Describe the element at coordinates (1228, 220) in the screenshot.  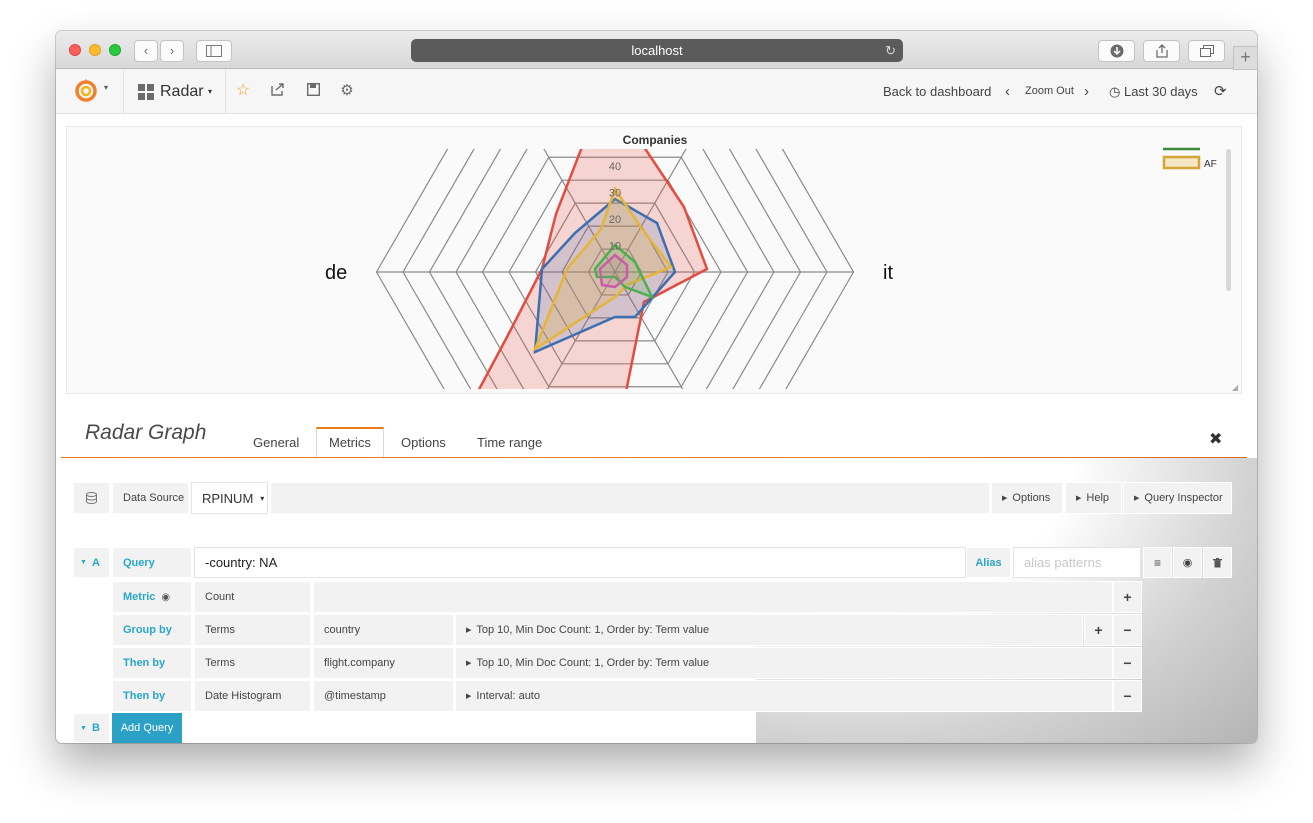
I see `legend-scrollbar` at that location.